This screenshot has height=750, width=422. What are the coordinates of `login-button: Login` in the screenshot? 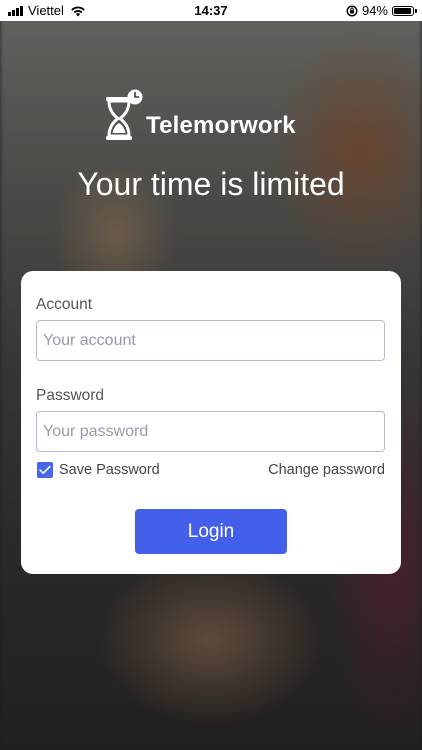 It's located at (211, 531).